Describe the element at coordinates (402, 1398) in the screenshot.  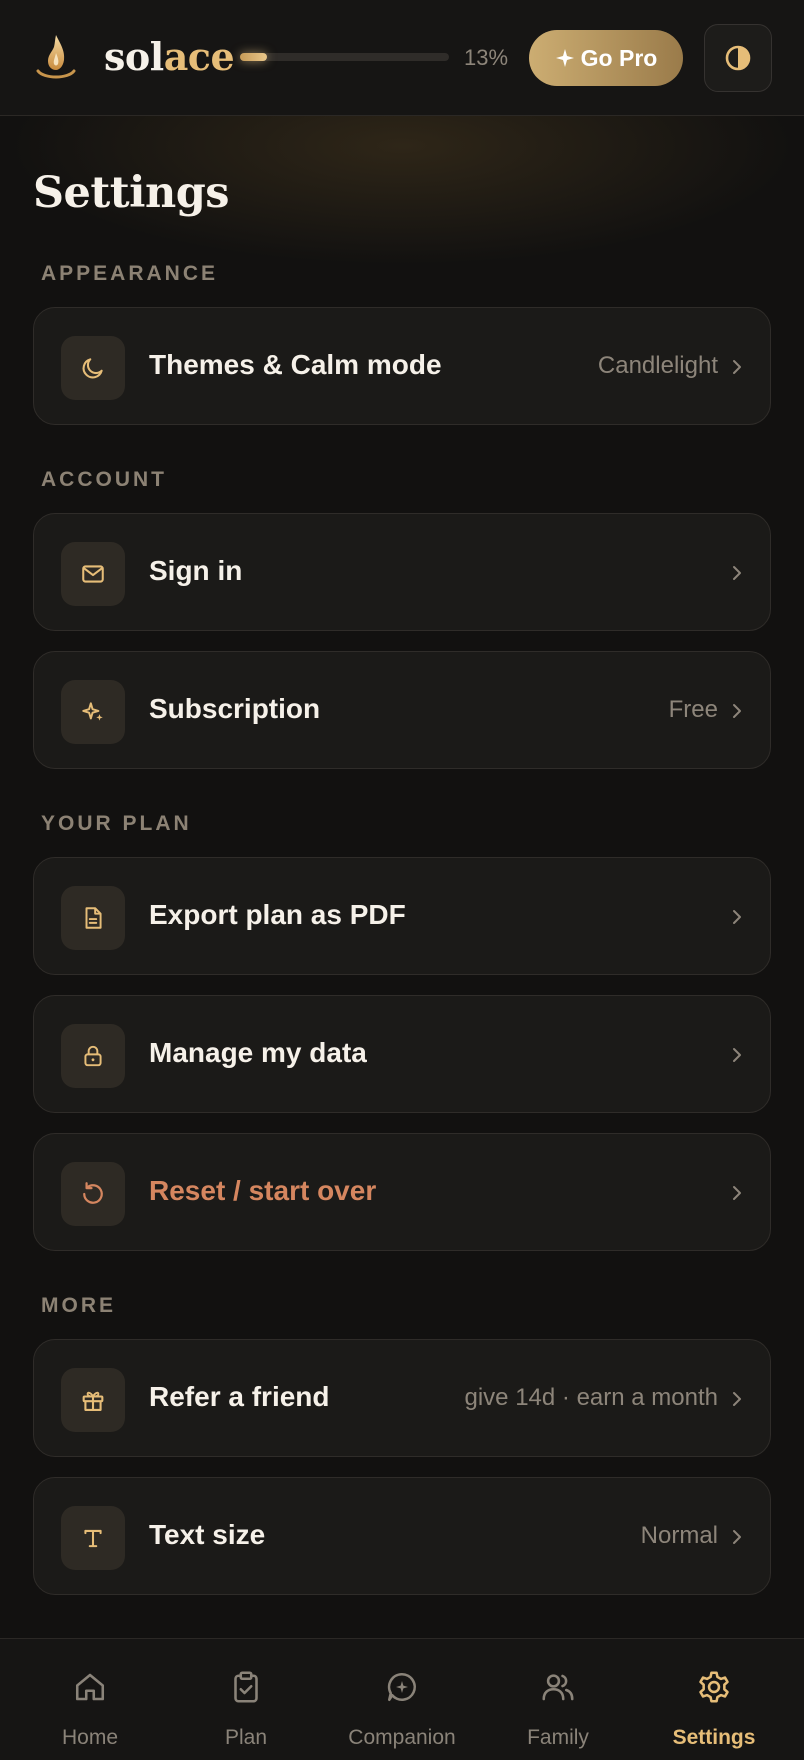
I see `settings-item-refer: Refer a friend give 14d · earn a month` at that location.